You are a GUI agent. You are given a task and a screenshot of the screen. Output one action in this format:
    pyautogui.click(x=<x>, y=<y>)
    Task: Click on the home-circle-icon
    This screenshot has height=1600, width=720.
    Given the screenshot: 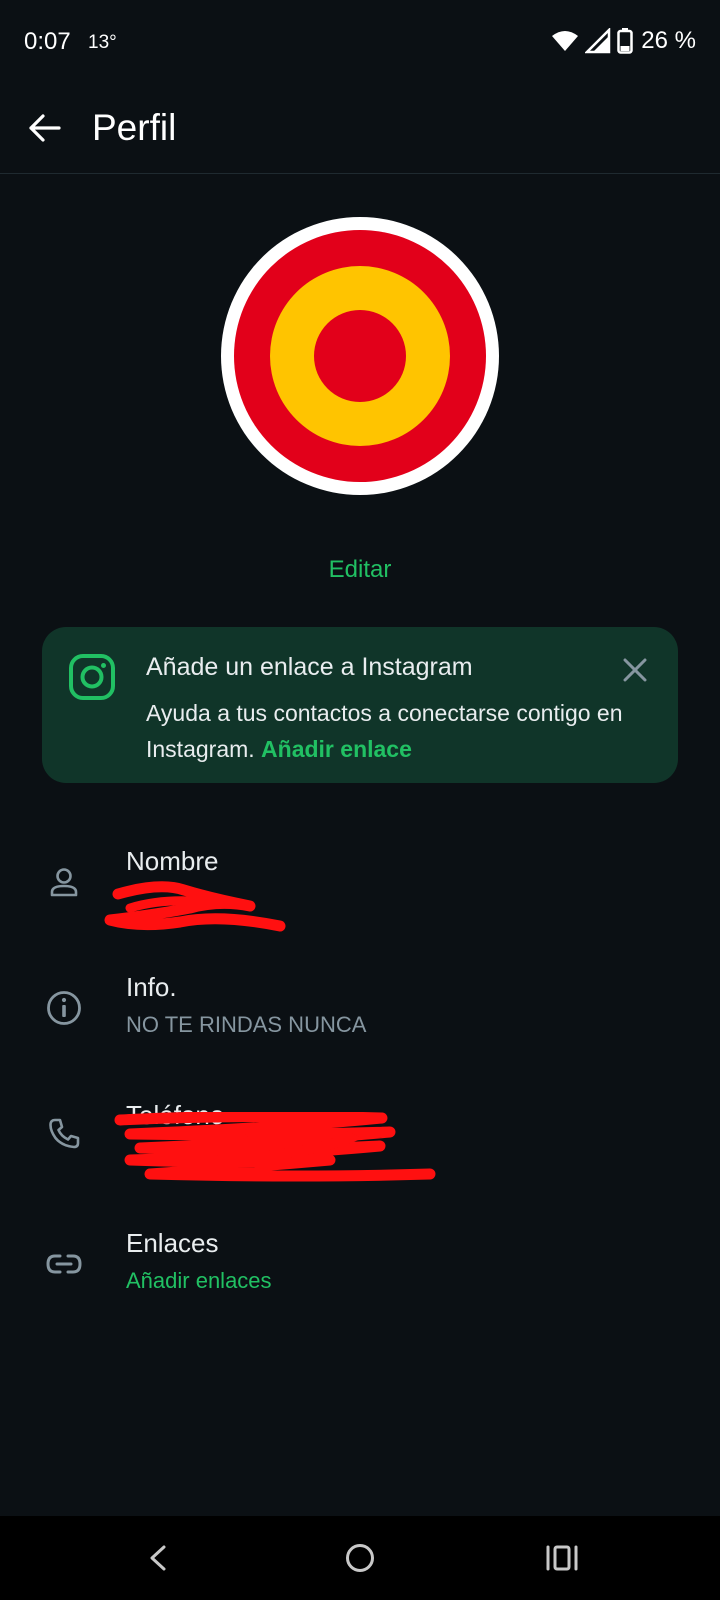 What is the action you would take?
    pyautogui.click(x=360, y=1558)
    